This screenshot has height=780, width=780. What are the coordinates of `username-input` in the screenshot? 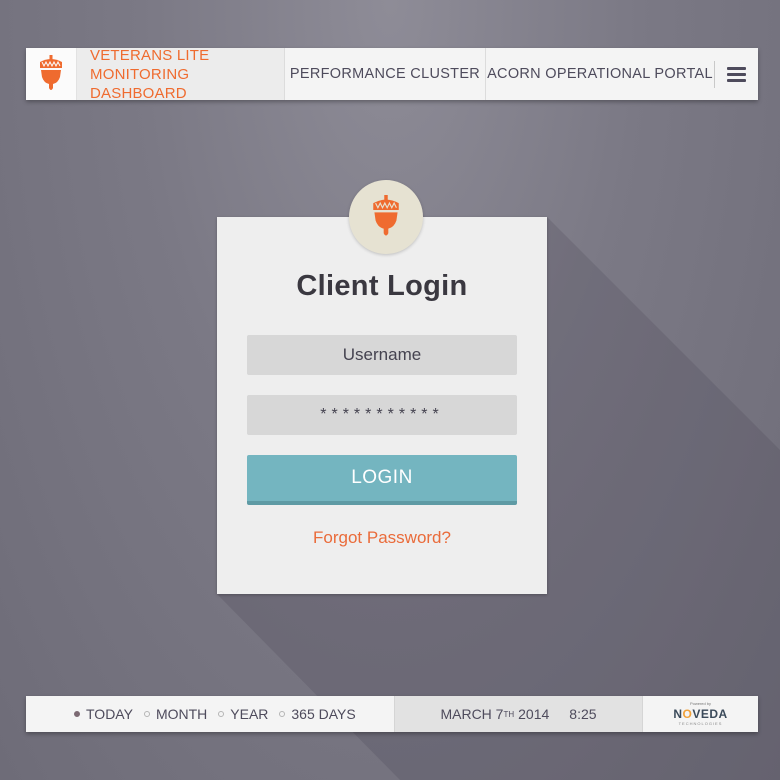 It's located at (382, 355).